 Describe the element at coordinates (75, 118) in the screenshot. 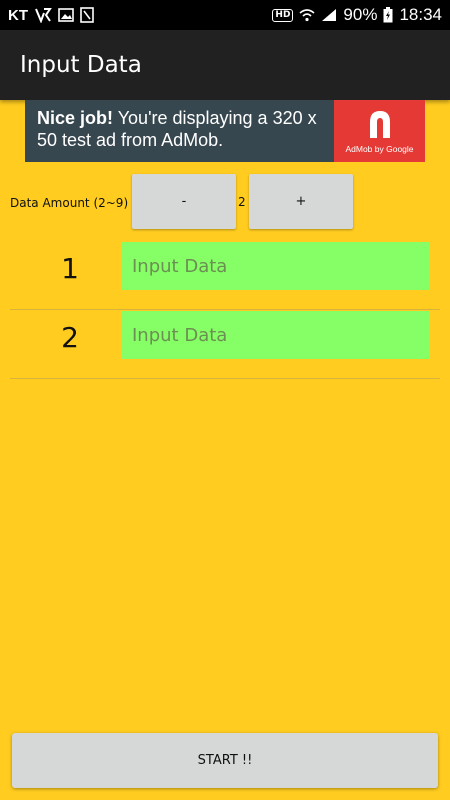

I see `ad-headline: Nice job!` at that location.